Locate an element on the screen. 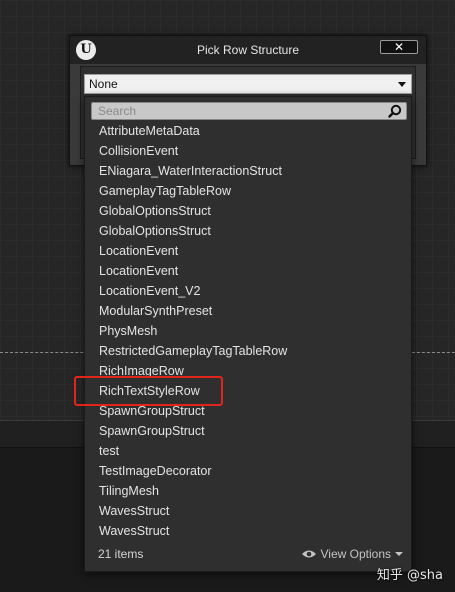 The height and width of the screenshot is (592, 455). list-item: TilingMesh is located at coordinates (248, 491).